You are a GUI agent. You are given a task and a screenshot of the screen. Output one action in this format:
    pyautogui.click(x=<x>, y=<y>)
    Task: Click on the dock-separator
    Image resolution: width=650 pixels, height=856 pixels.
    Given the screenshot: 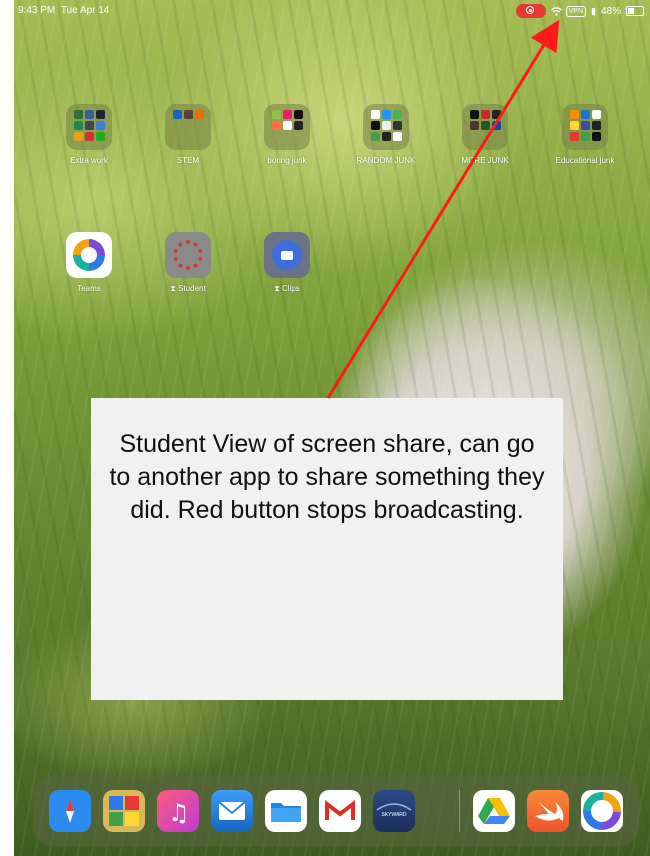 What is the action you would take?
    pyautogui.click(x=459, y=811)
    